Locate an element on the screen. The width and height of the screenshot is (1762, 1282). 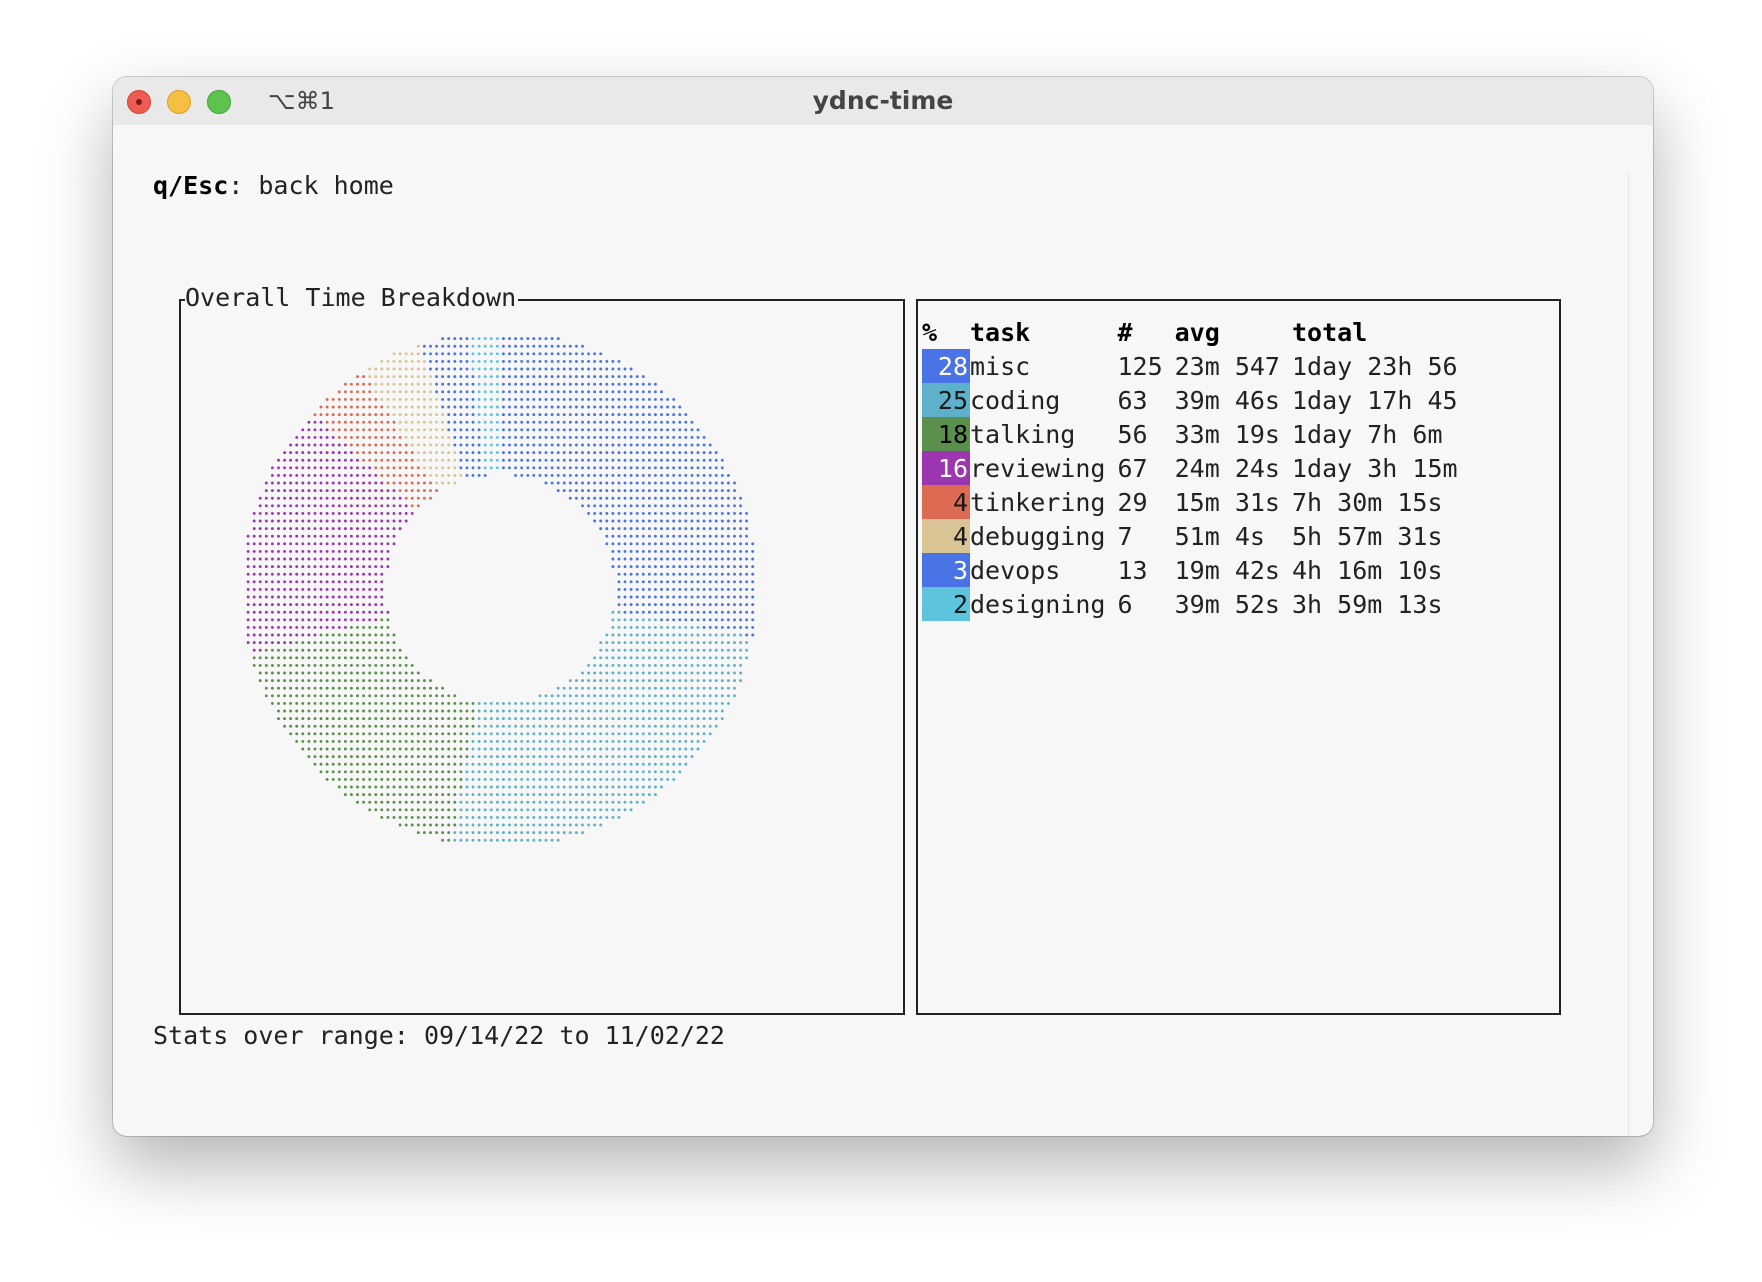
percent-cell: 16 is located at coordinates (946, 468).